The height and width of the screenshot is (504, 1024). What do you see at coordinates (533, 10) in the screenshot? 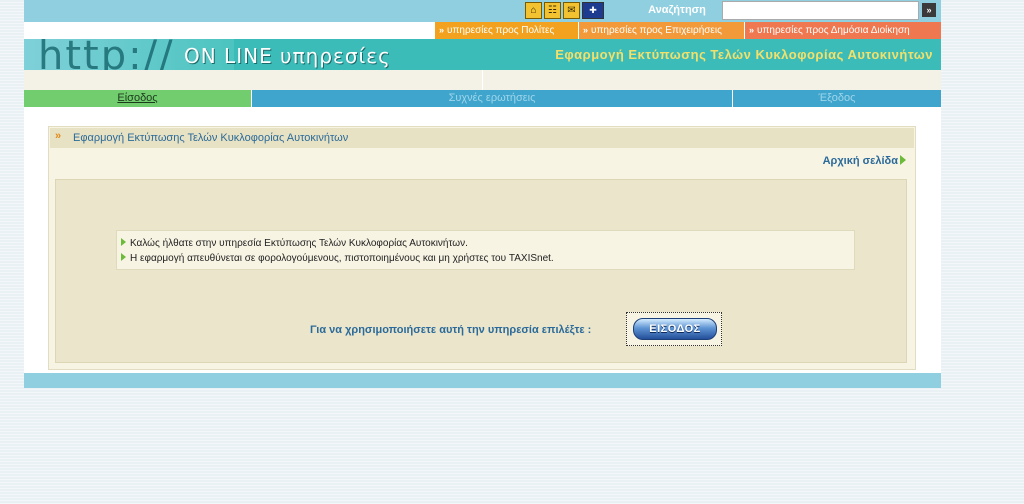
I see `home-icon: ⌂` at bounding box center [533, 10].